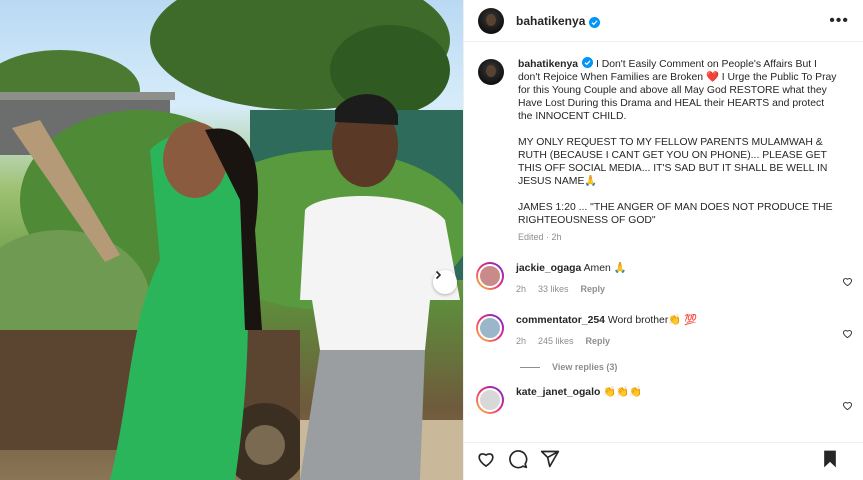  Describe the element at coordinates (691, 367) in the screenshot. I see `view-replies-button: View replies (3)` at that location.